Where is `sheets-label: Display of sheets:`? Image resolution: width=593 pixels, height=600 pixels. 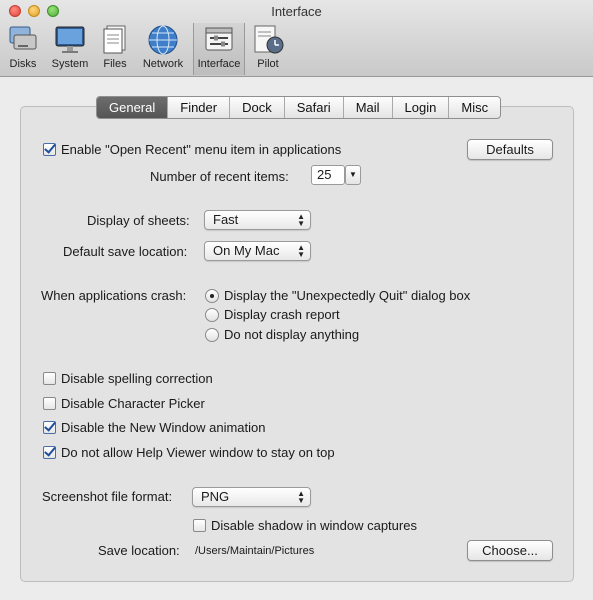
sheets-label: Display of sheets: is located at coordinates (138, 220).